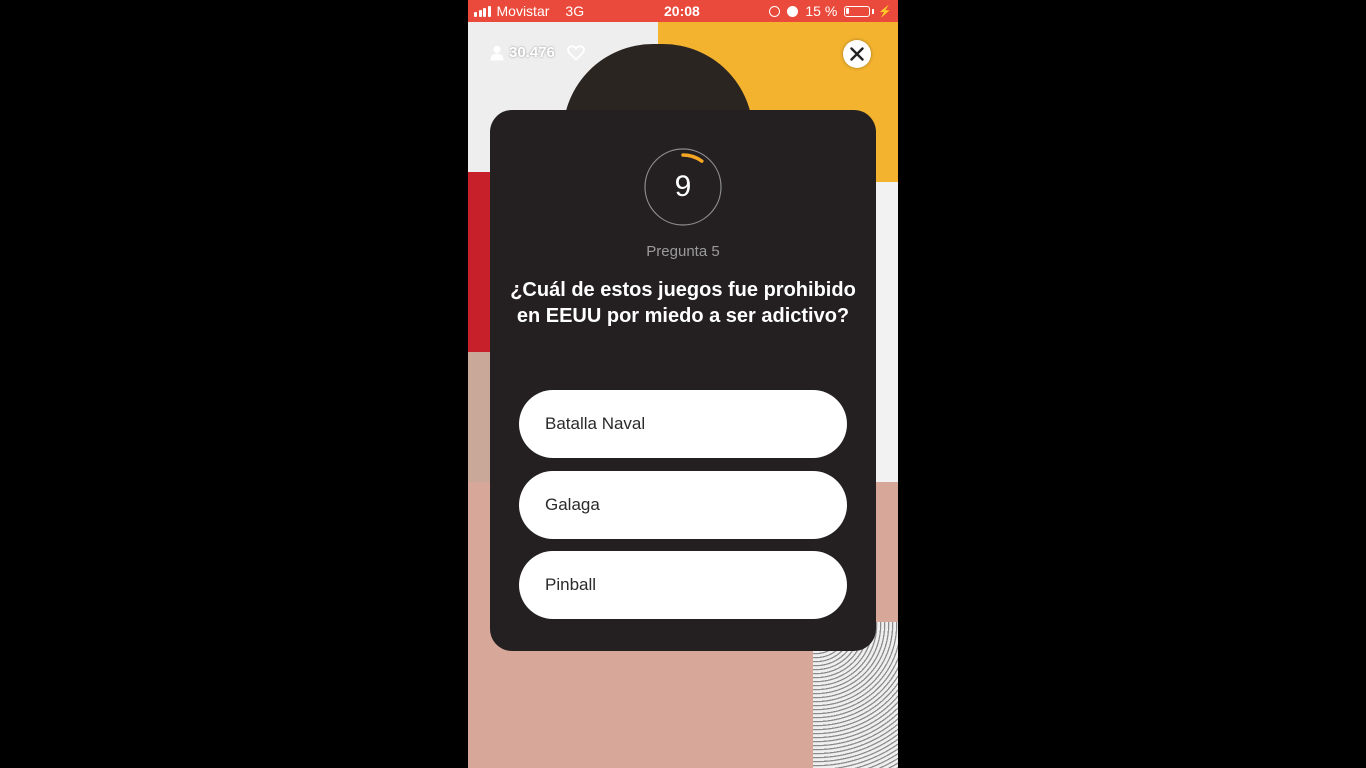  I want to click on countdown-timer: 9, so click(683, 187).